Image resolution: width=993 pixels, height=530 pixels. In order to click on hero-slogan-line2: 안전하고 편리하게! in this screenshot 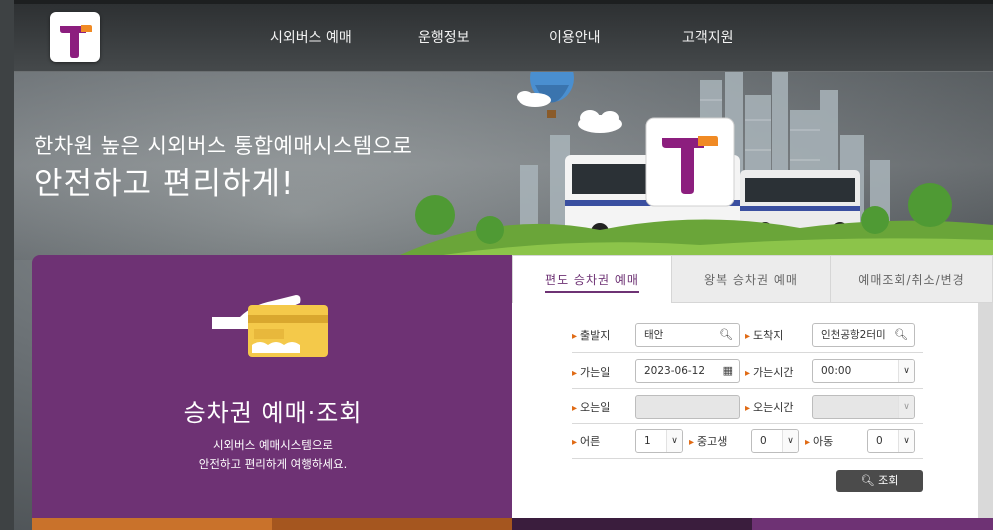, I will do `click(164, 184)`.